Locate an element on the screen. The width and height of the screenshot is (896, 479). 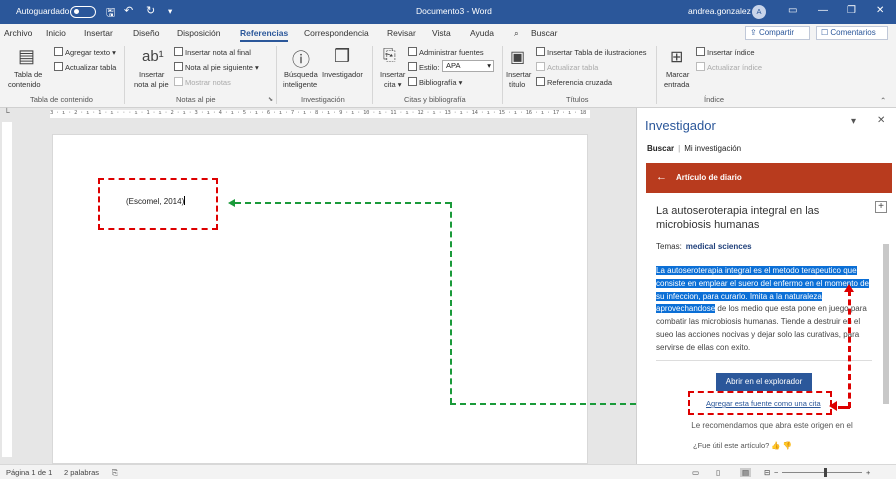
update-index-button: Actualizar índice is located at coordinates (729, 67).